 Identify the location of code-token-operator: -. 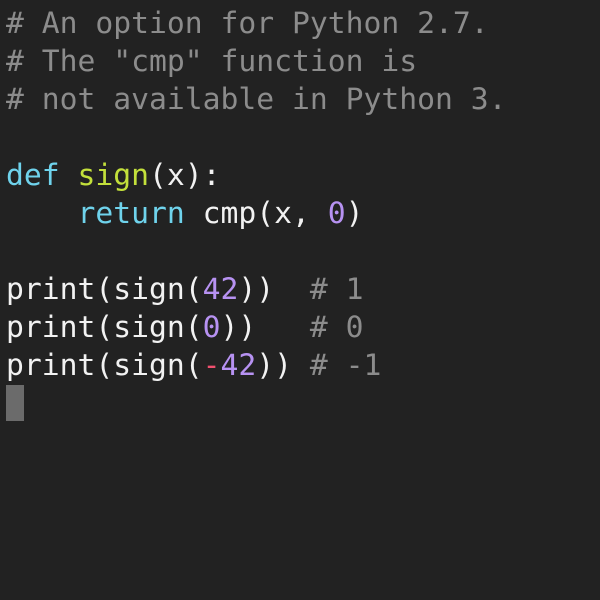
(211, 365).